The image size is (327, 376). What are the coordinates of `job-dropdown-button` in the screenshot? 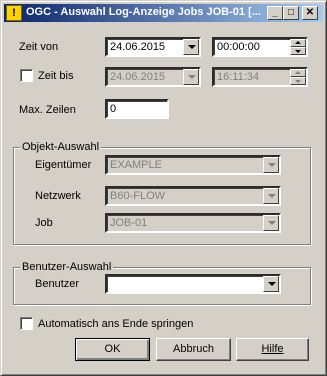 It's located at (271, 223).